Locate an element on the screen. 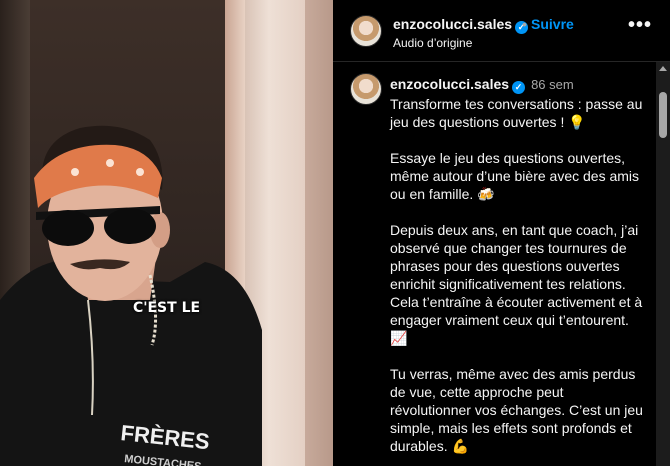 This screenshot has width=670, height=466. scrollbar-thumb is located at coordinates (663, 115).